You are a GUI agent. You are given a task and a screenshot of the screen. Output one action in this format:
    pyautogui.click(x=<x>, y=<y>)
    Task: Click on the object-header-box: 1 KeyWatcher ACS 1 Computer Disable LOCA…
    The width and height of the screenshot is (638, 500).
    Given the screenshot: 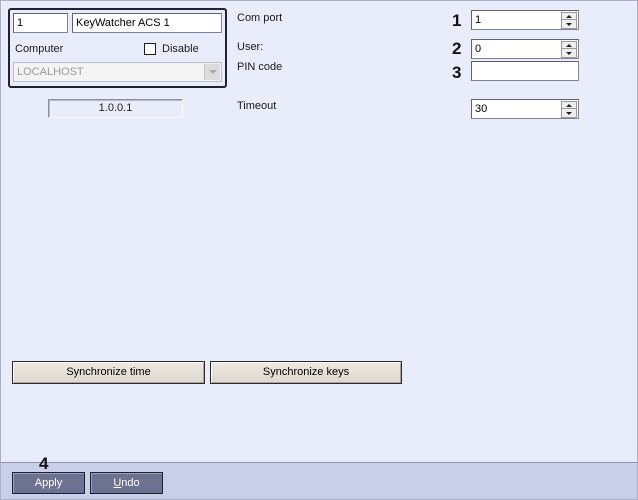 What is the action you would take?
    pyautogui.click(x=117, y=48)
    